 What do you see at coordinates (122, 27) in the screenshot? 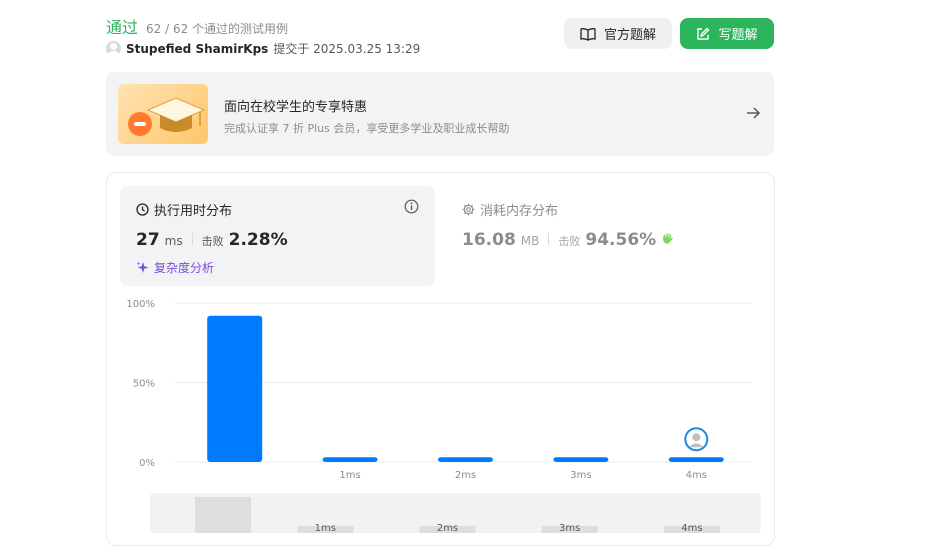
I see `status-title: 通过` at bounding box center [122, 27].